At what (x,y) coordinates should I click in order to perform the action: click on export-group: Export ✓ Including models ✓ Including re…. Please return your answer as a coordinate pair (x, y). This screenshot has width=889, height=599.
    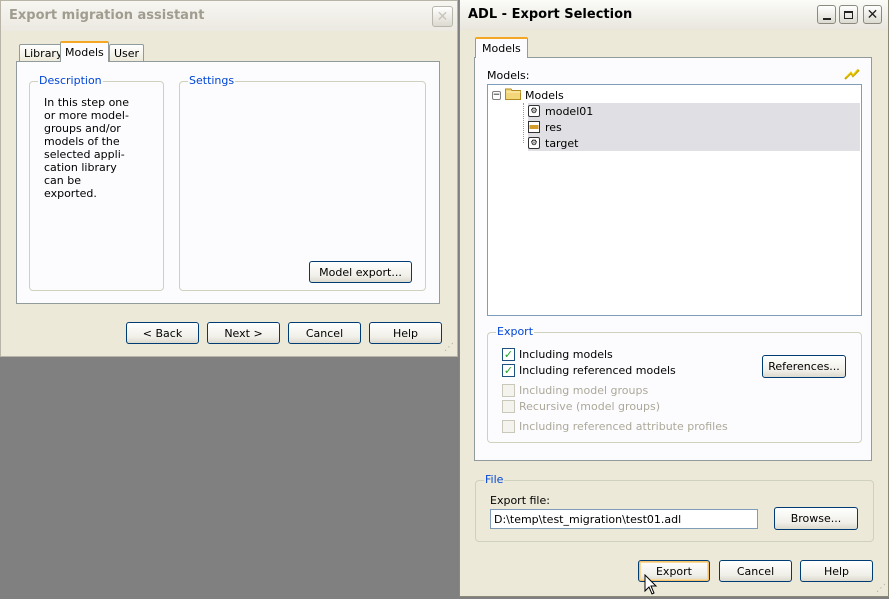
    Looking at the image, I should click on (674, 384).